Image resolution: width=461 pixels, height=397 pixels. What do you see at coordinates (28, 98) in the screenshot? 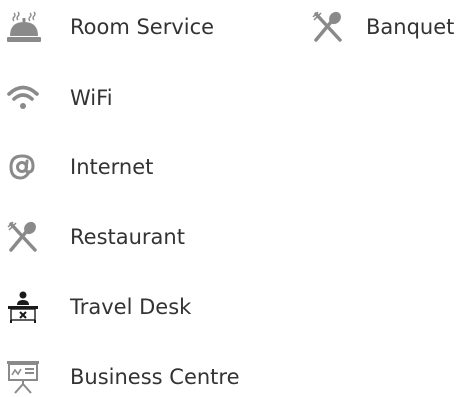
I see `wifi-icon` at bounding box center [28, 98].